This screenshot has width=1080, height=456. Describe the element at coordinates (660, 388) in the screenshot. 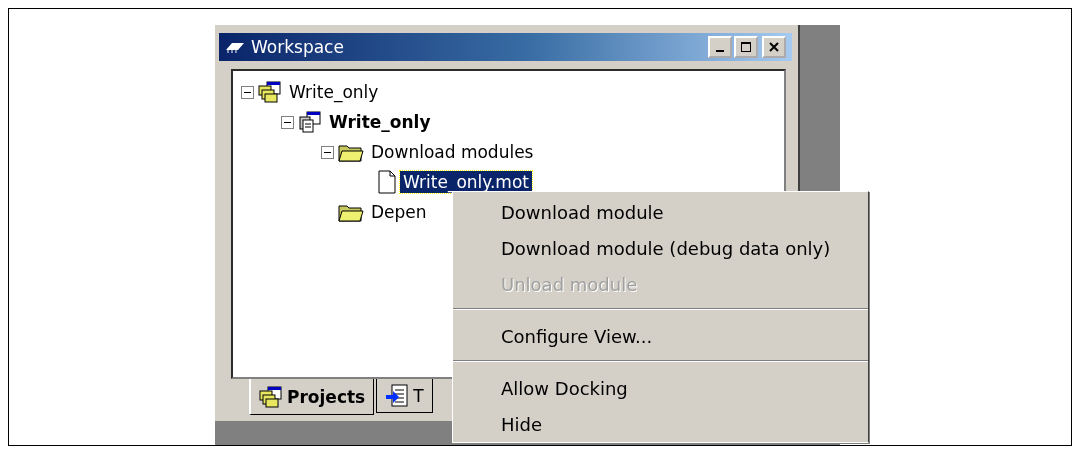

I see `menu-item: Allow Docking` at that location.